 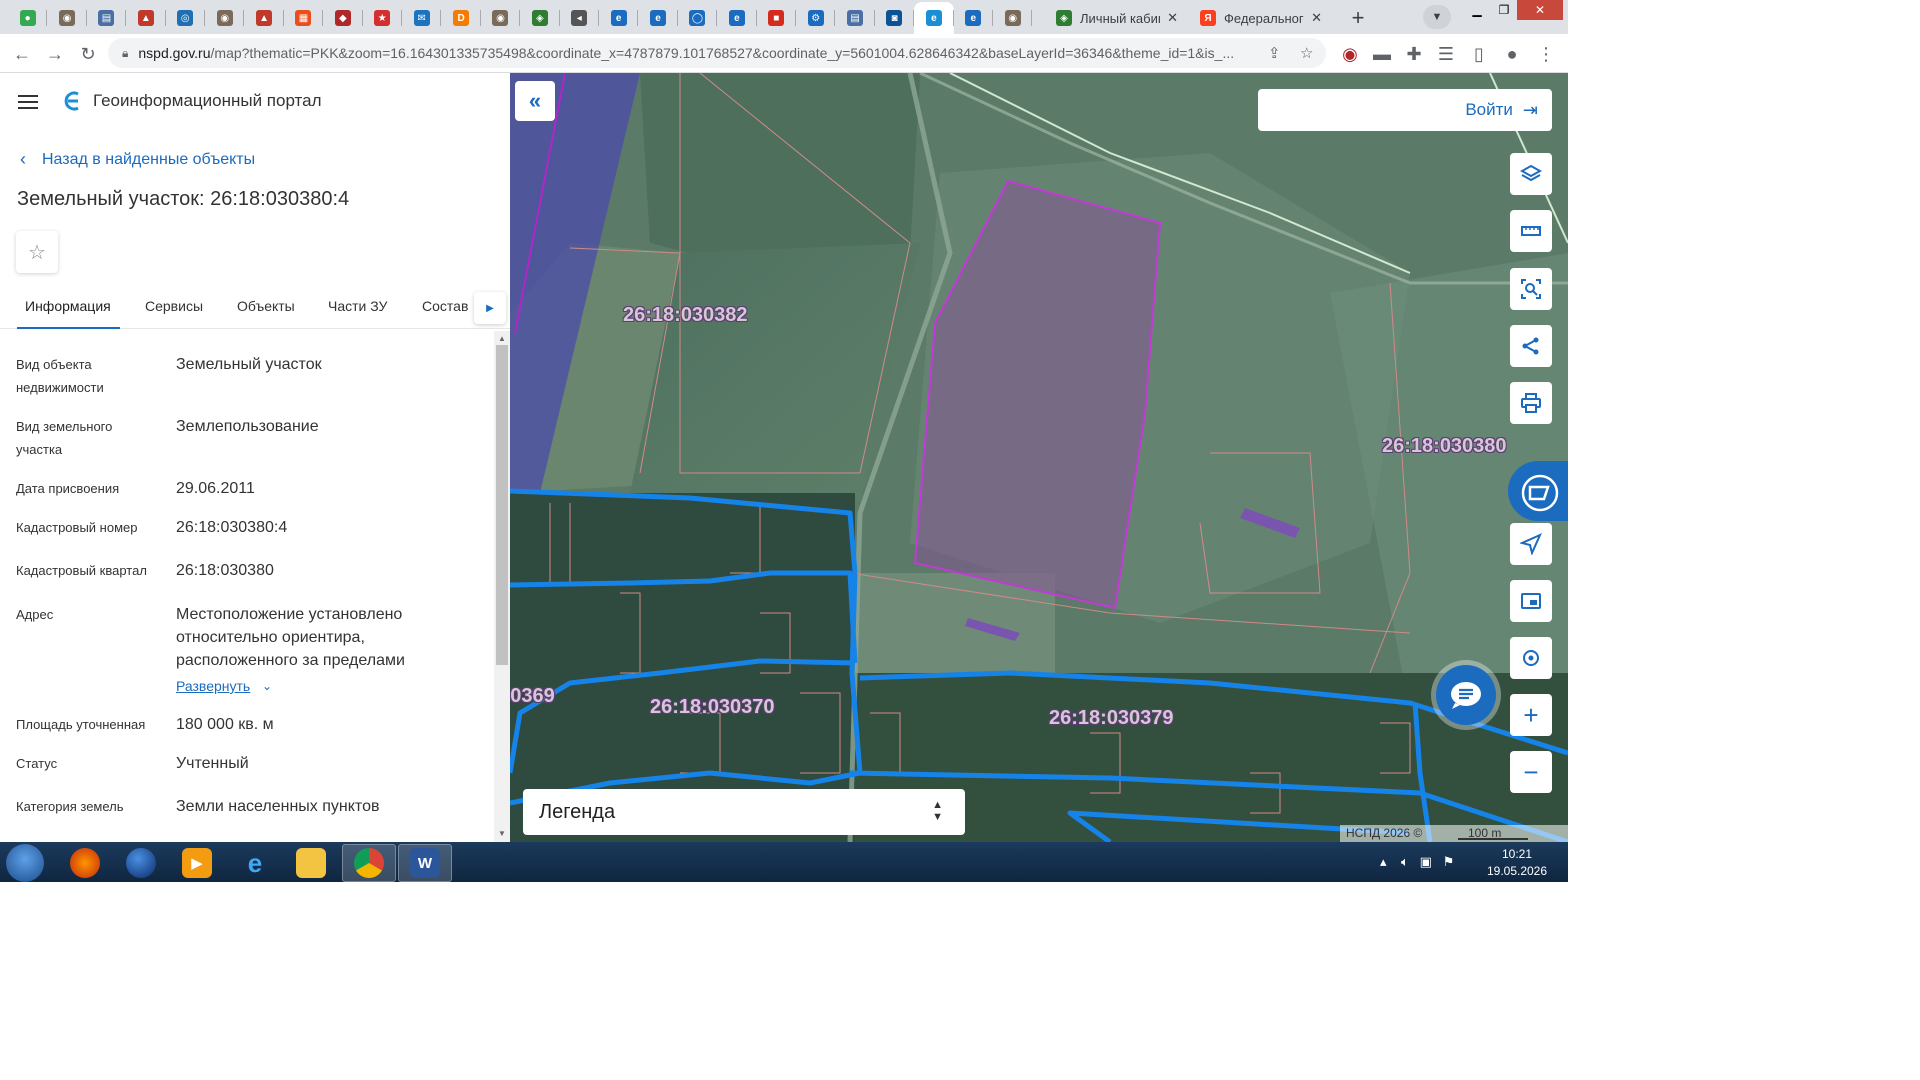 What do you see at coordinates (776, 18) in the screenshot?
I see `browser-tab: ■` at bounding box center [776, 18].